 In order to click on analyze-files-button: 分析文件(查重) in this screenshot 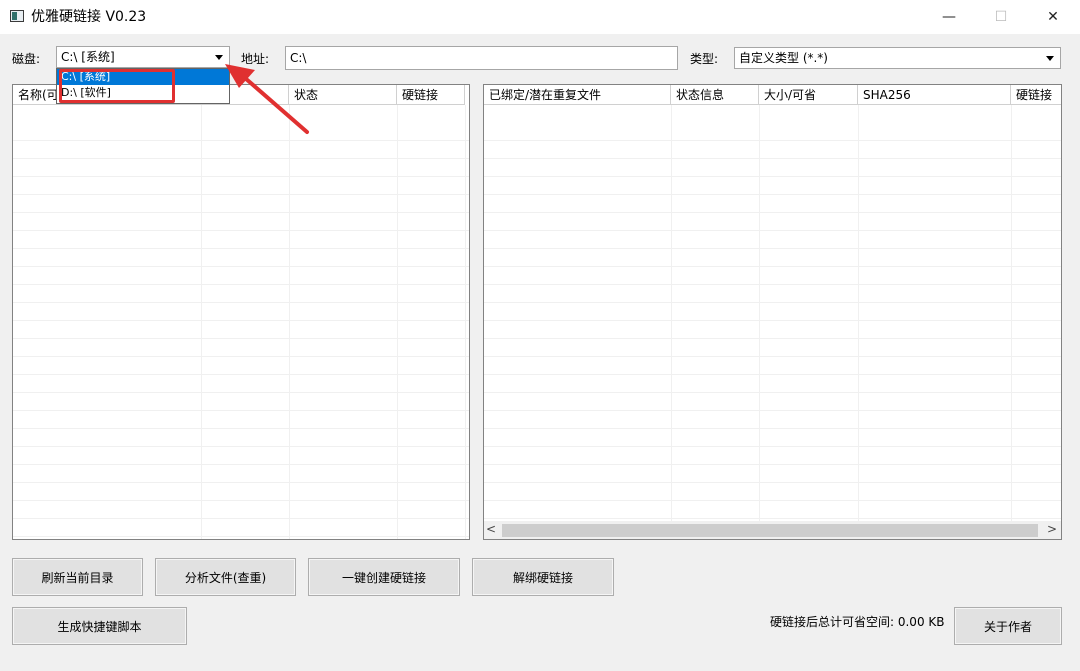, I will do `click(225, 577)`.